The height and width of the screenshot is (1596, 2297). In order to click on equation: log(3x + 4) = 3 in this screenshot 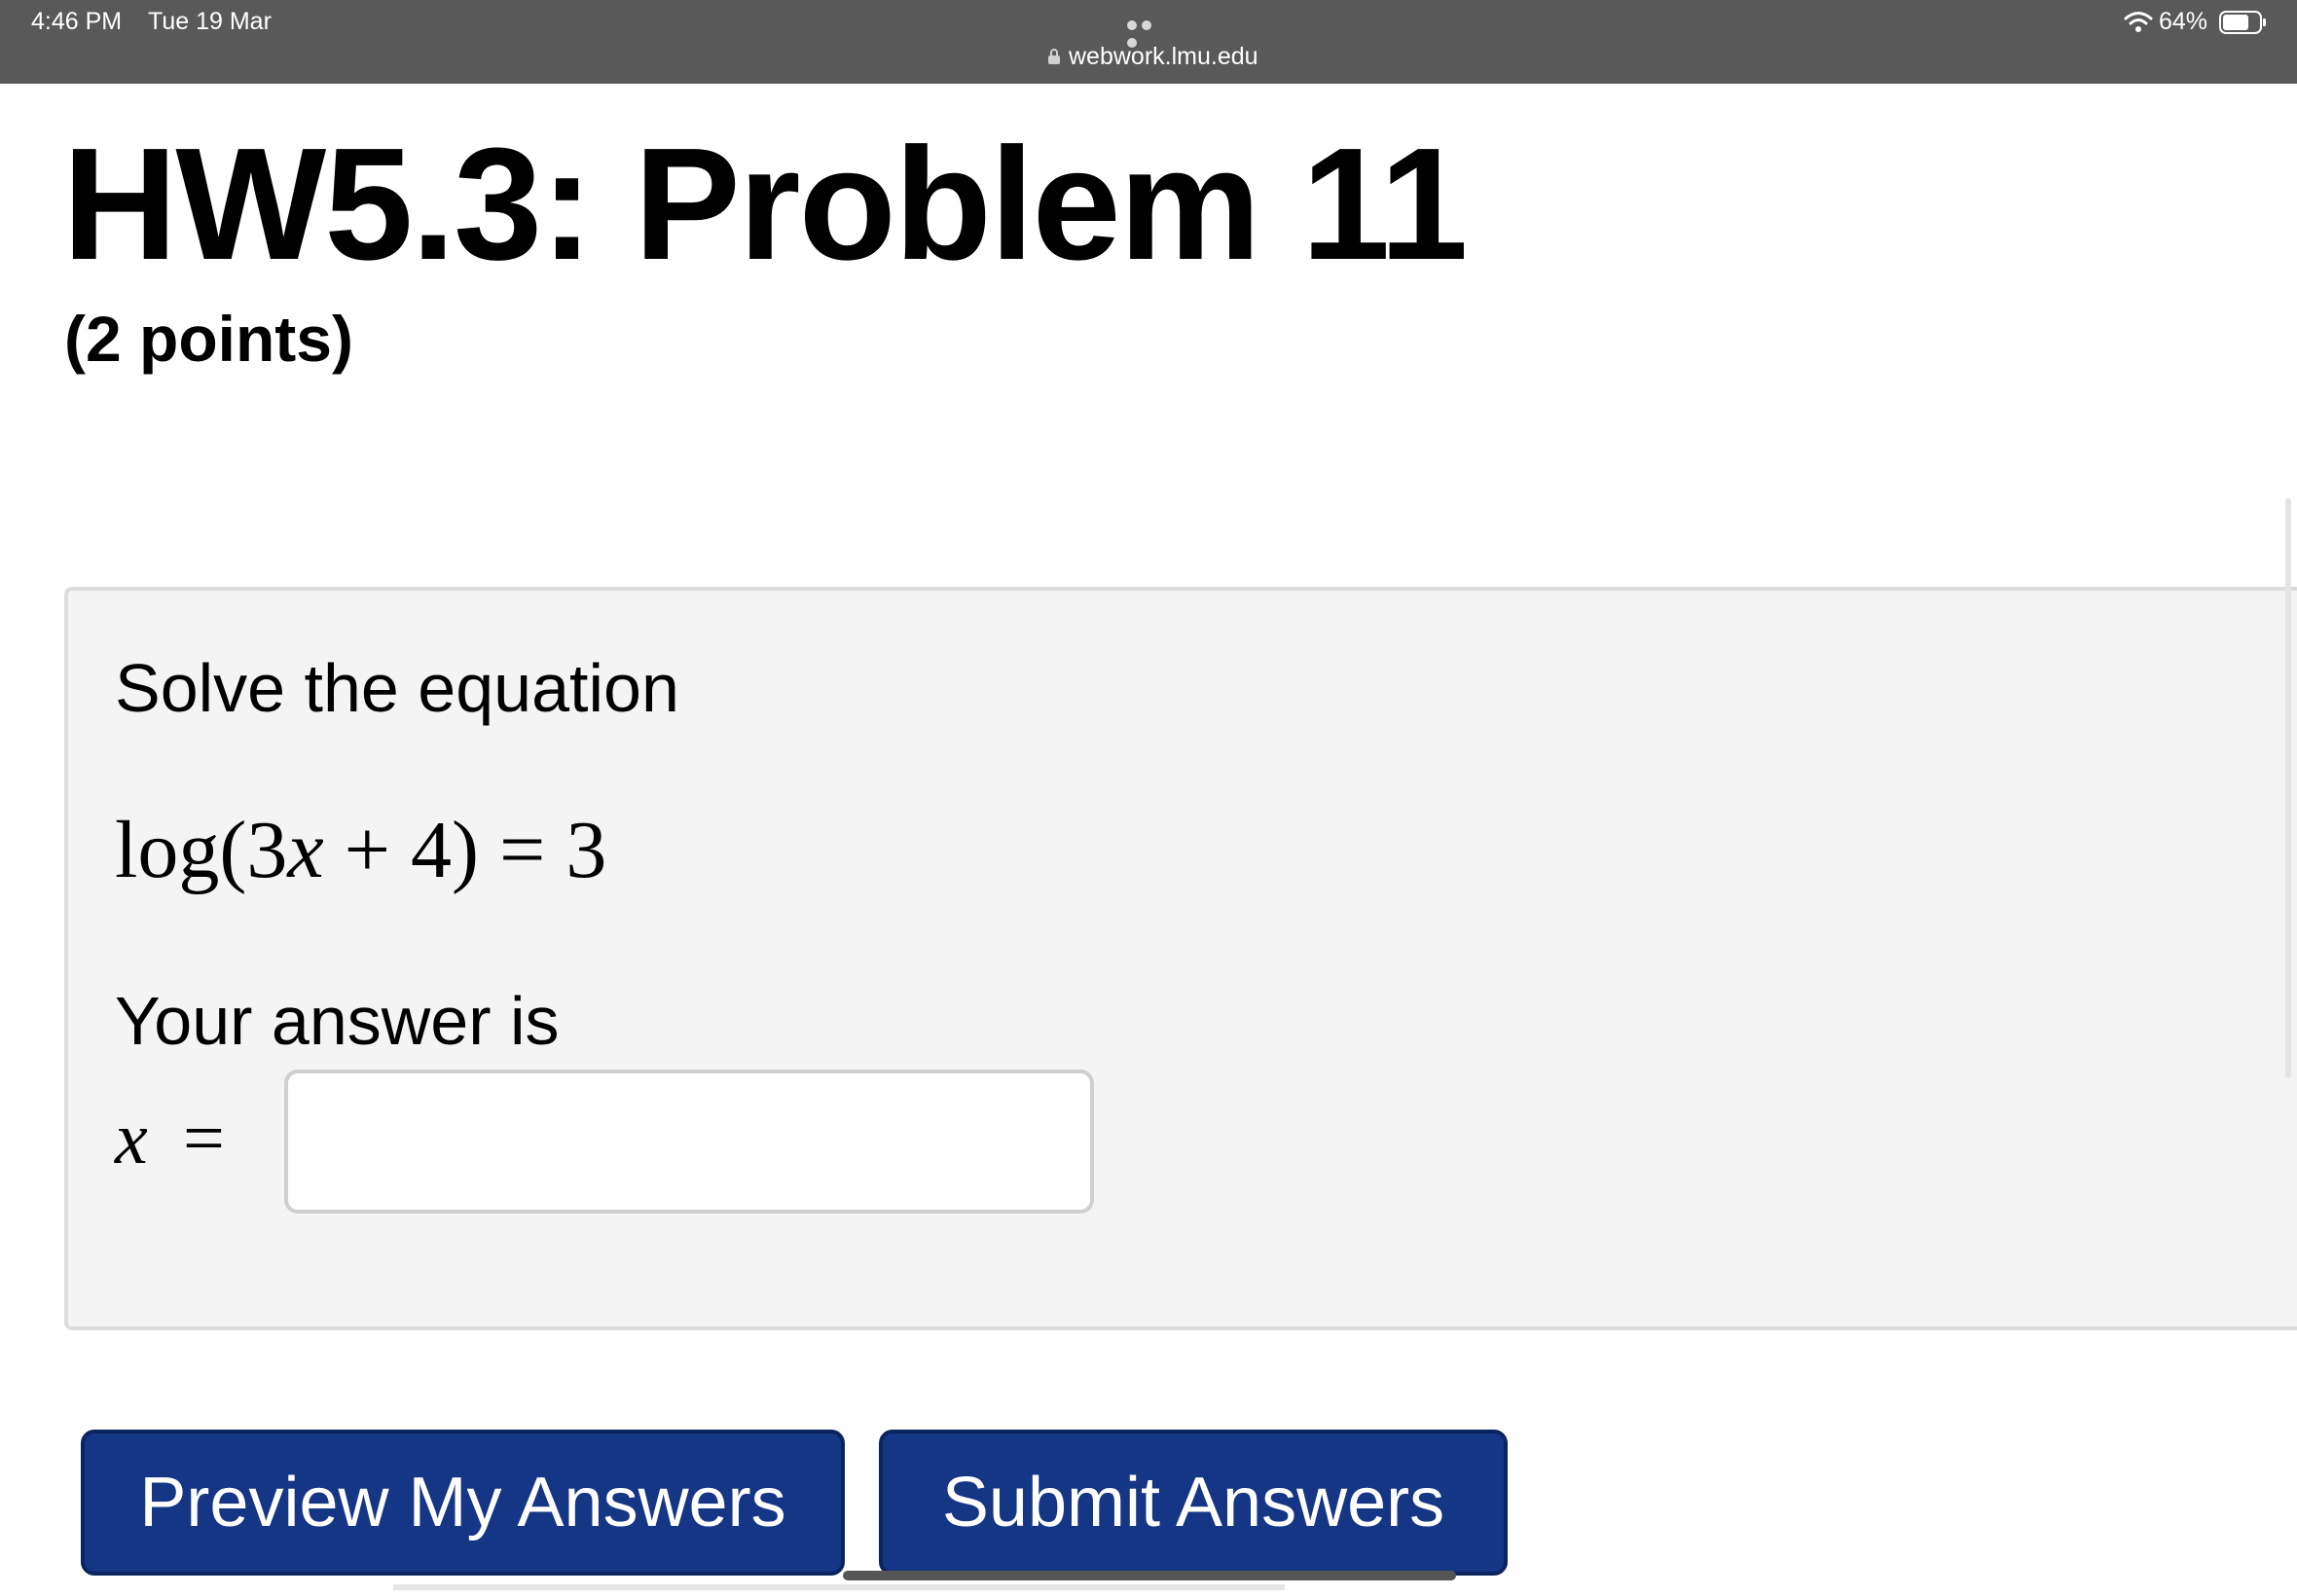, I will do `click(360, 850)`.